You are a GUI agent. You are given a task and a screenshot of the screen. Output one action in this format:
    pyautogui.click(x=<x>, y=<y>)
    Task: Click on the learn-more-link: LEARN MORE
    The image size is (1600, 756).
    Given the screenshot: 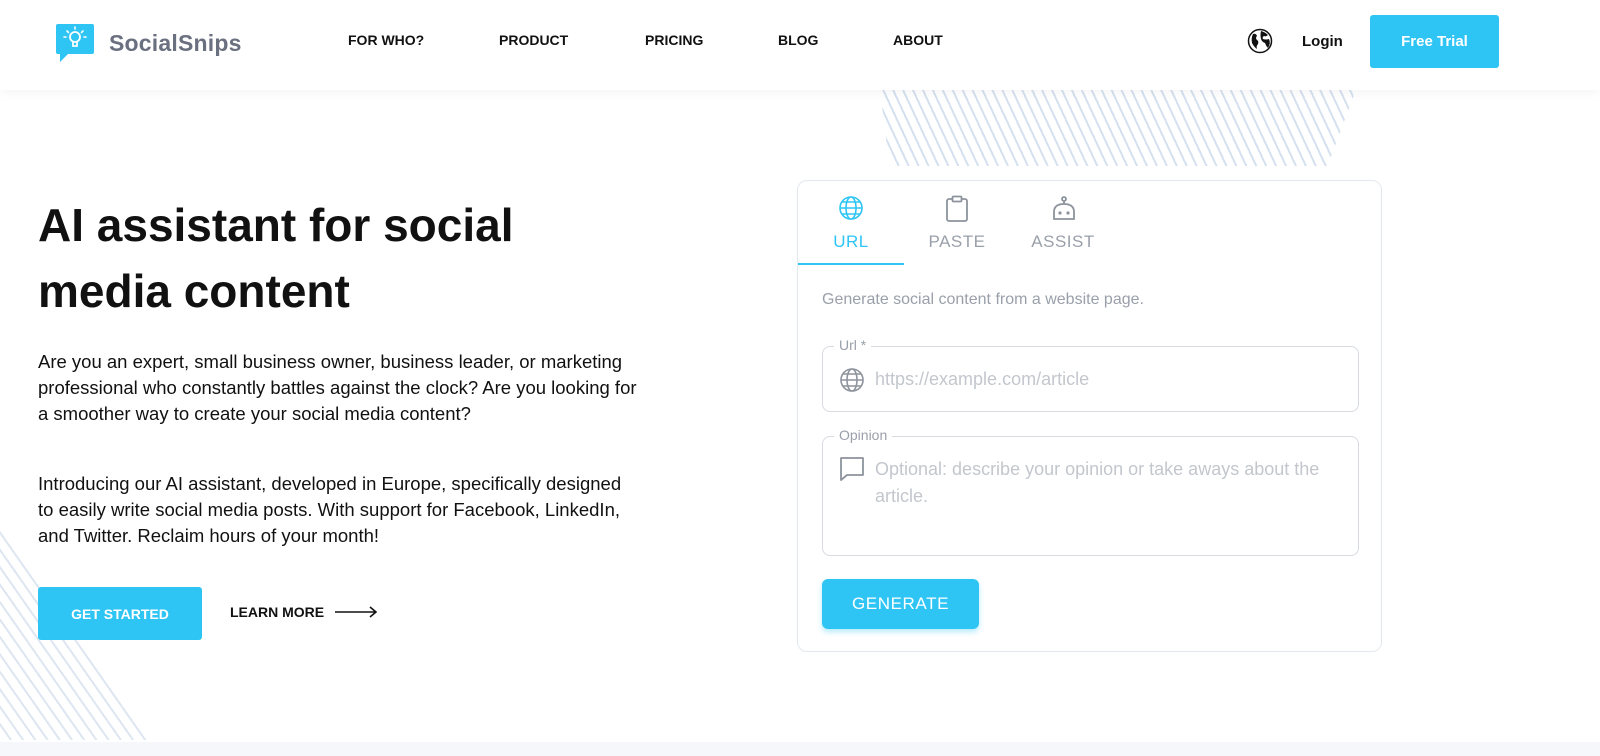 What is the action you would take?
    pyautogui.click(x=304, y=612)
    